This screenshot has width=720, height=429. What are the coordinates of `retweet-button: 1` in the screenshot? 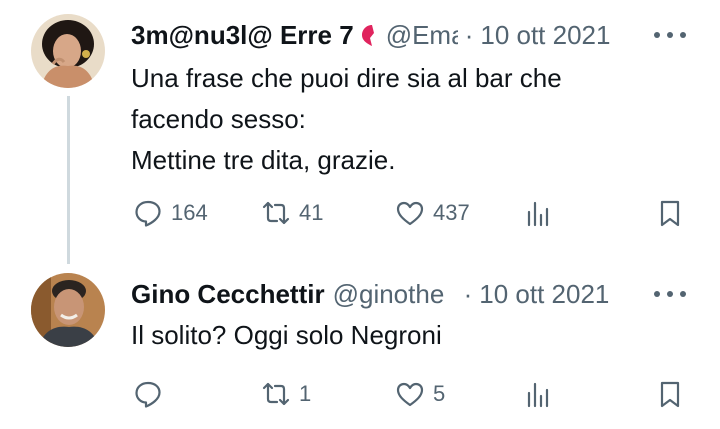 It's located at (286, 394).